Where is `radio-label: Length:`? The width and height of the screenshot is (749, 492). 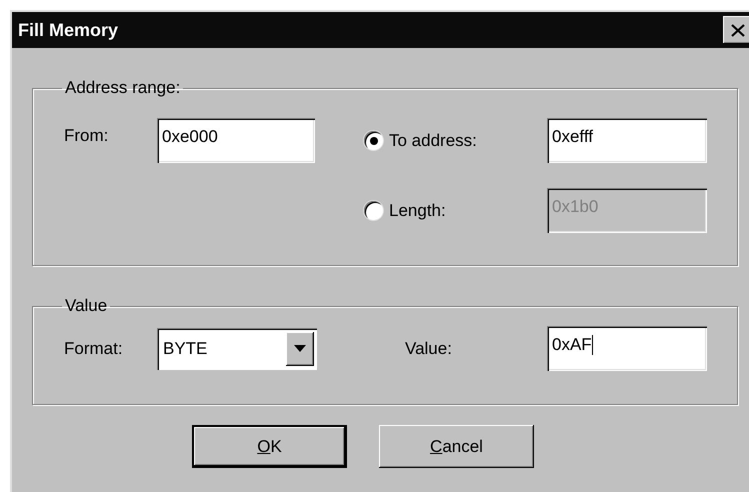 radio-label: Length: is located at coordinates (417, 210).